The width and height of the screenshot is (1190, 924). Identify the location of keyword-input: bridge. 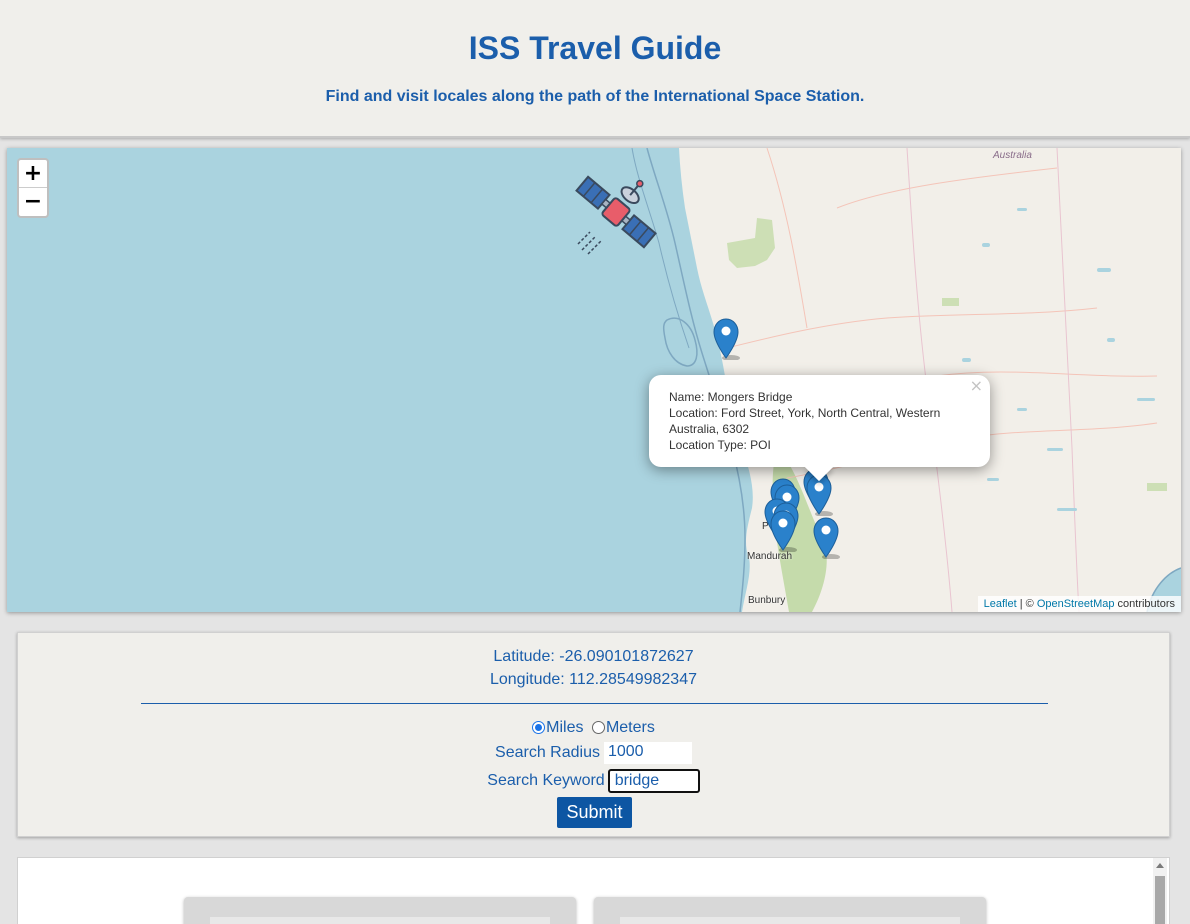
(653, 781).